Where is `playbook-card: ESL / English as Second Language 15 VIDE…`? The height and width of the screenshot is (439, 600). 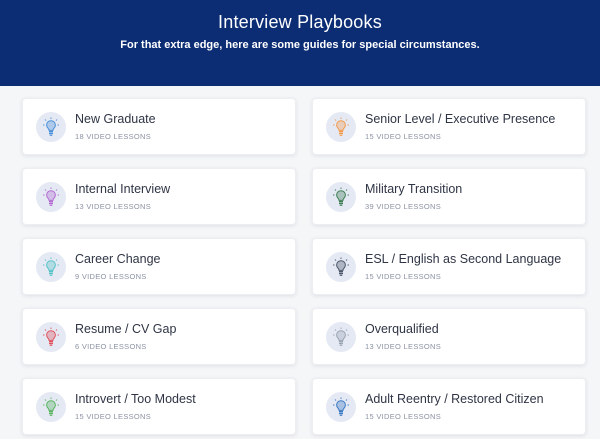
playbook-card: ESL / English as Second Language 15 VIDE… is located at coordinates (449, 266).